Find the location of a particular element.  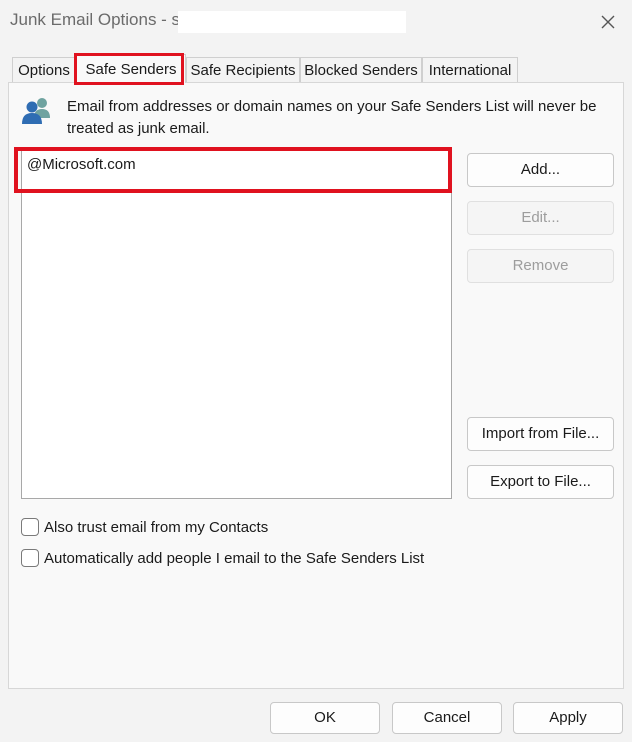

title-bar: Junk Email Options - s is located at coordinates (316, 22).